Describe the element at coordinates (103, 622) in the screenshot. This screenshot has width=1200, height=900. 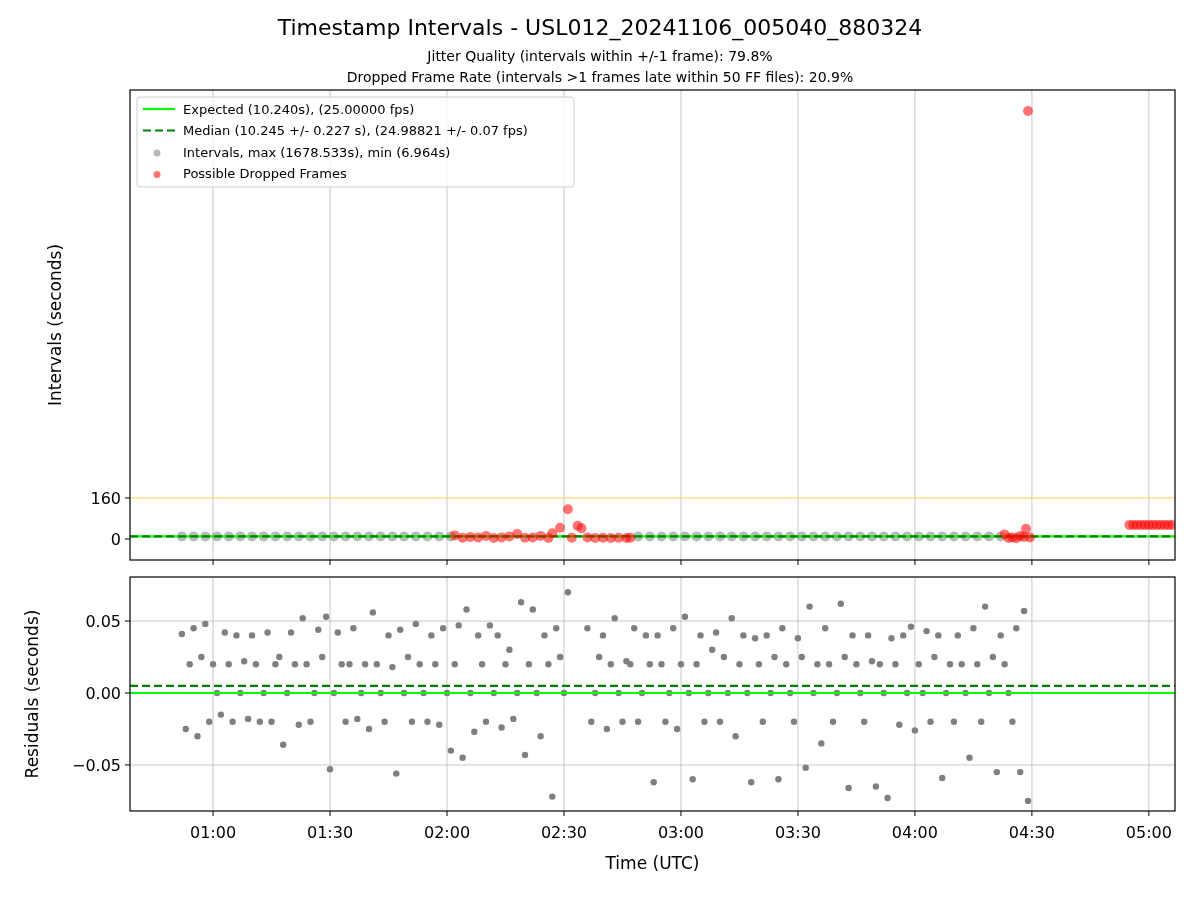
I see `tick-label: 0.05` at that location.